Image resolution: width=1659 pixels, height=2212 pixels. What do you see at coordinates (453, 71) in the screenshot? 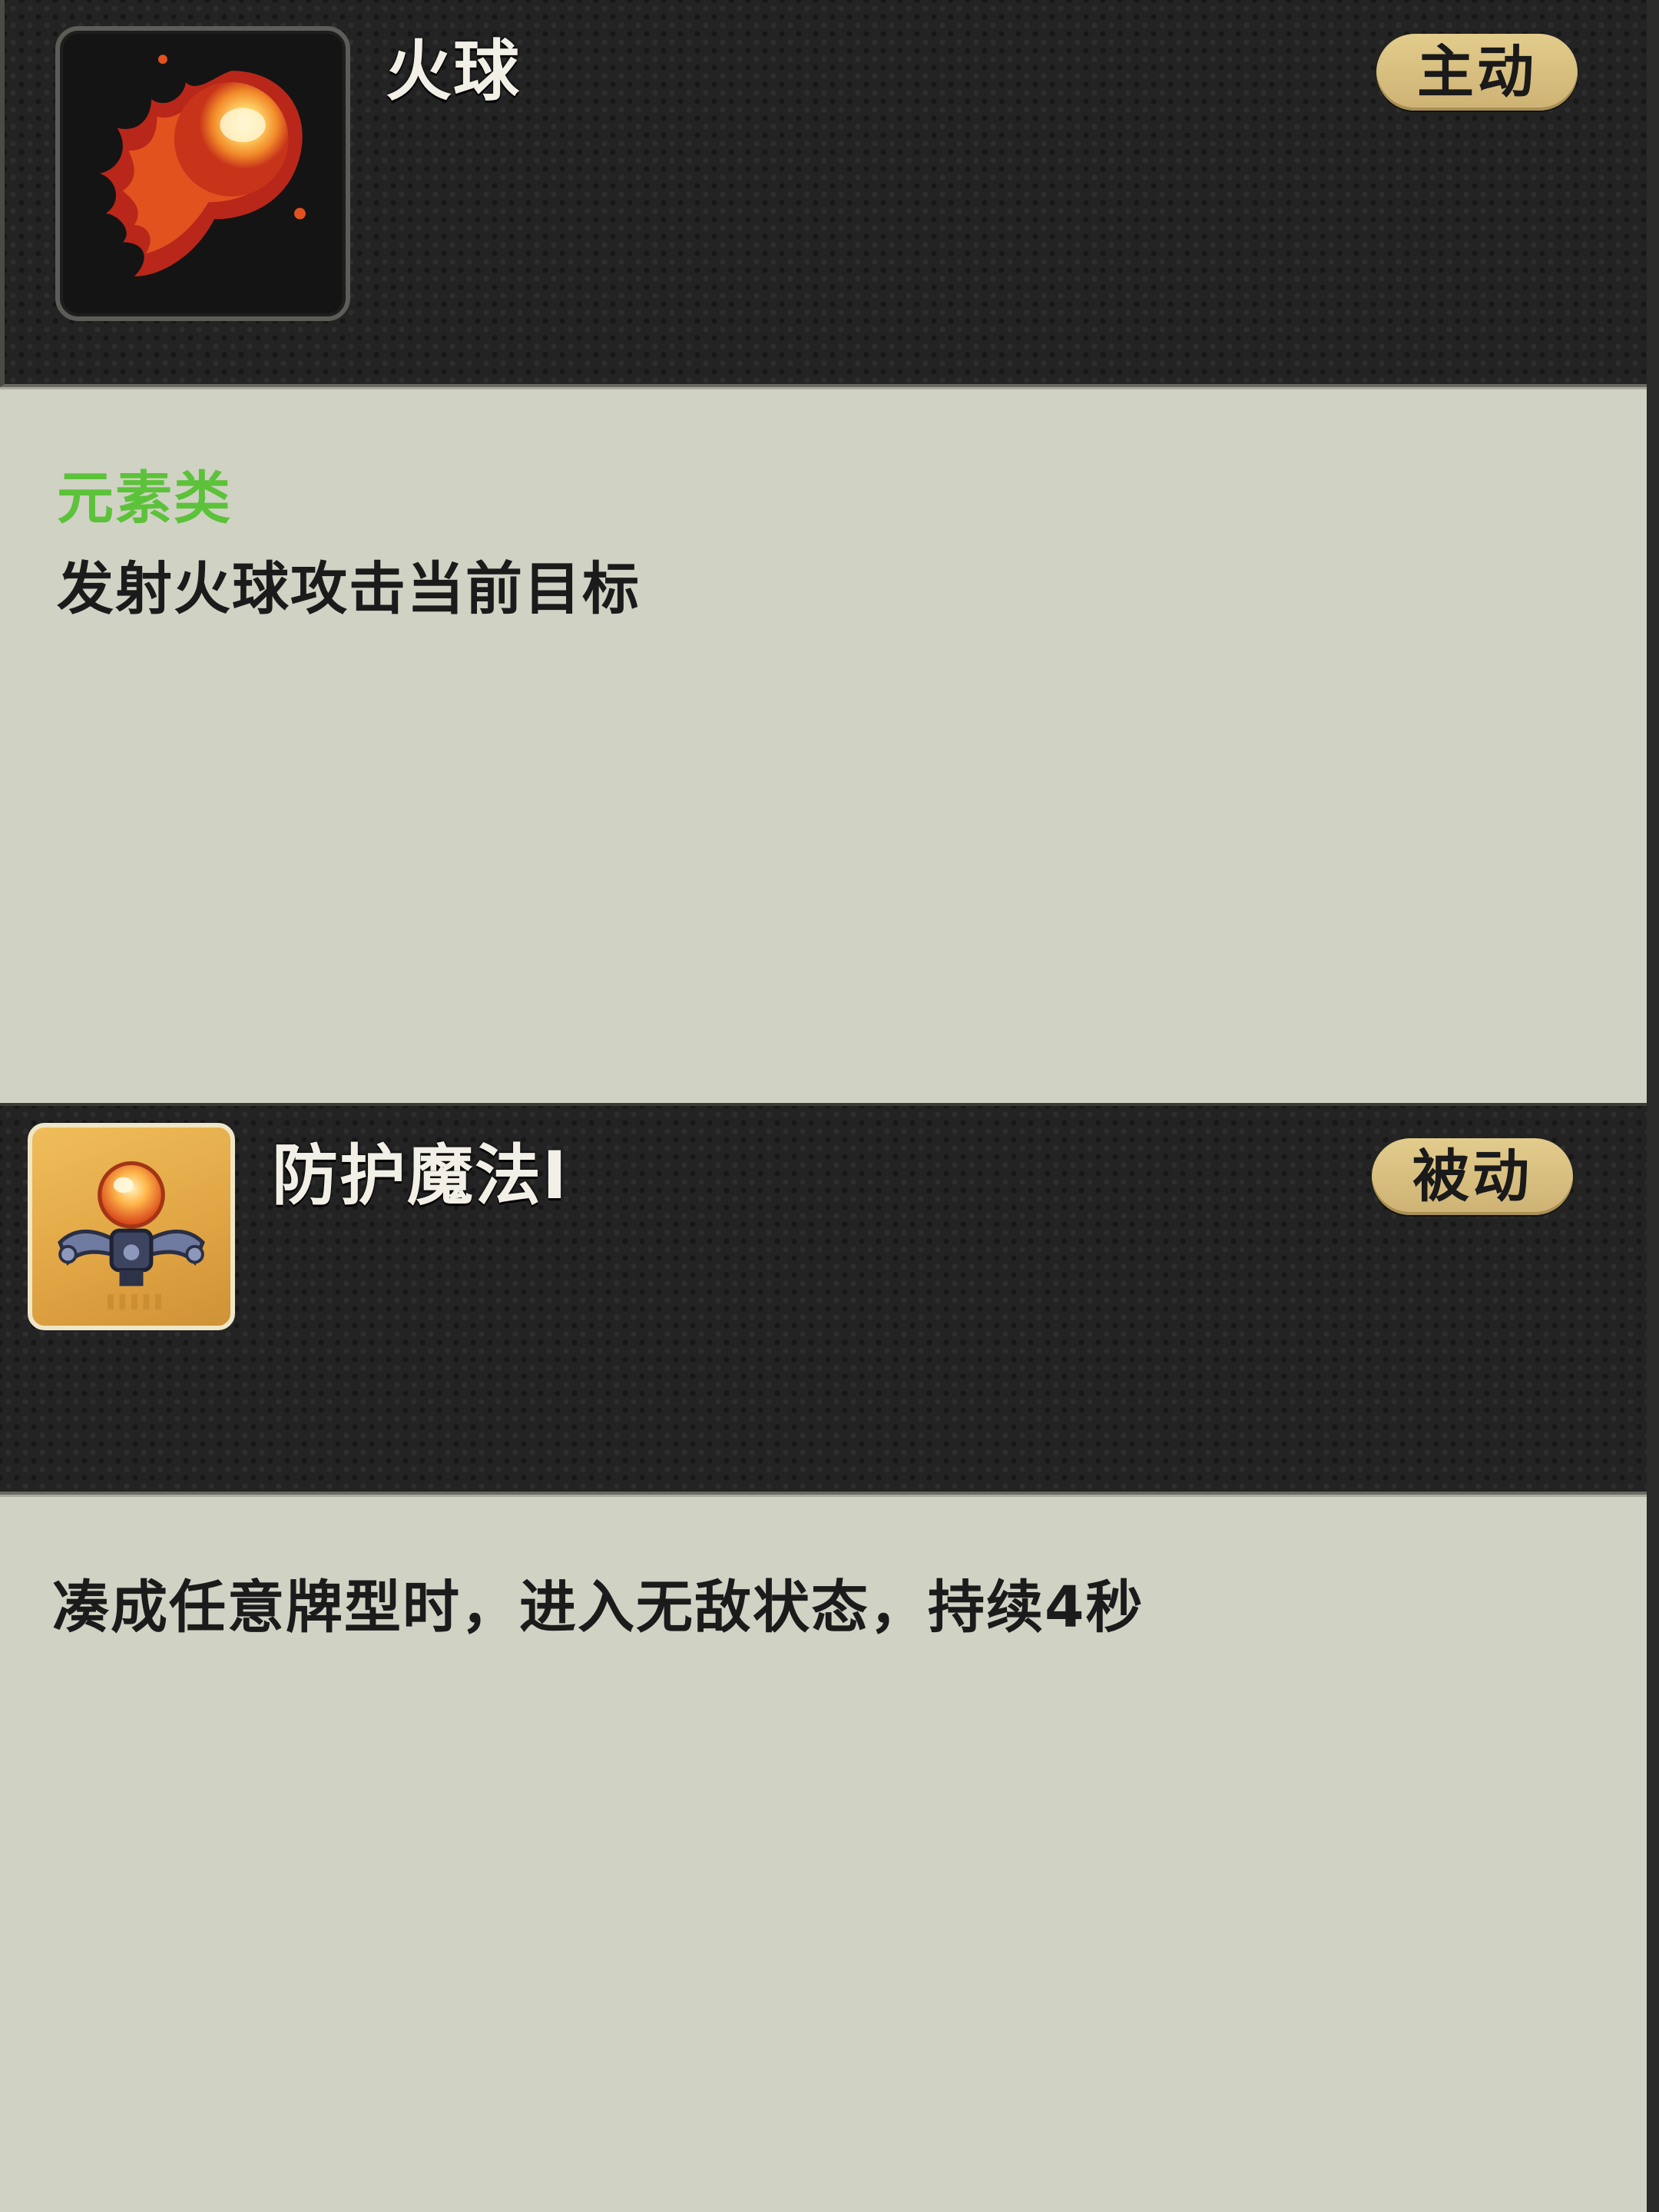
I see `skill-name: 火球` at bounding box center [453, 71].